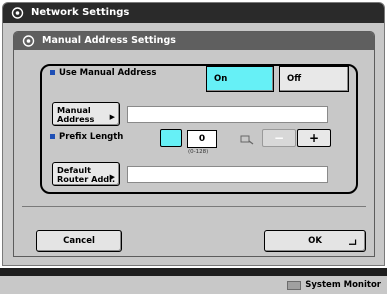 The image size is (387, 294). I want to click on use-manual-address-label: Use Manual Address, so click(103, 73).